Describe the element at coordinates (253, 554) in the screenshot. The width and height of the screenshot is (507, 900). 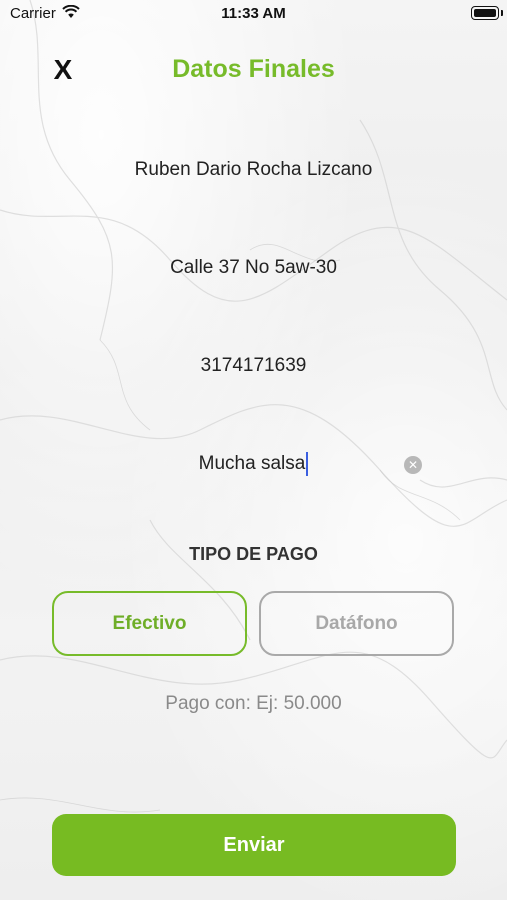
I see `payment-type-label: TIPO DE PAGO` at that location.